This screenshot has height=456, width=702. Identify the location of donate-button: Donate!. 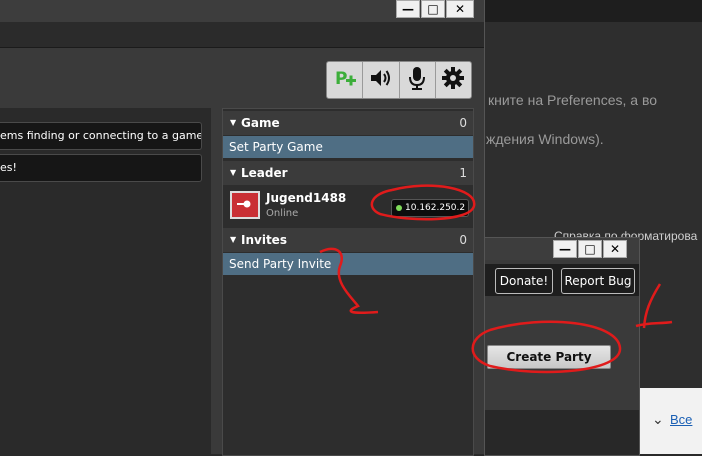
(524, 281).